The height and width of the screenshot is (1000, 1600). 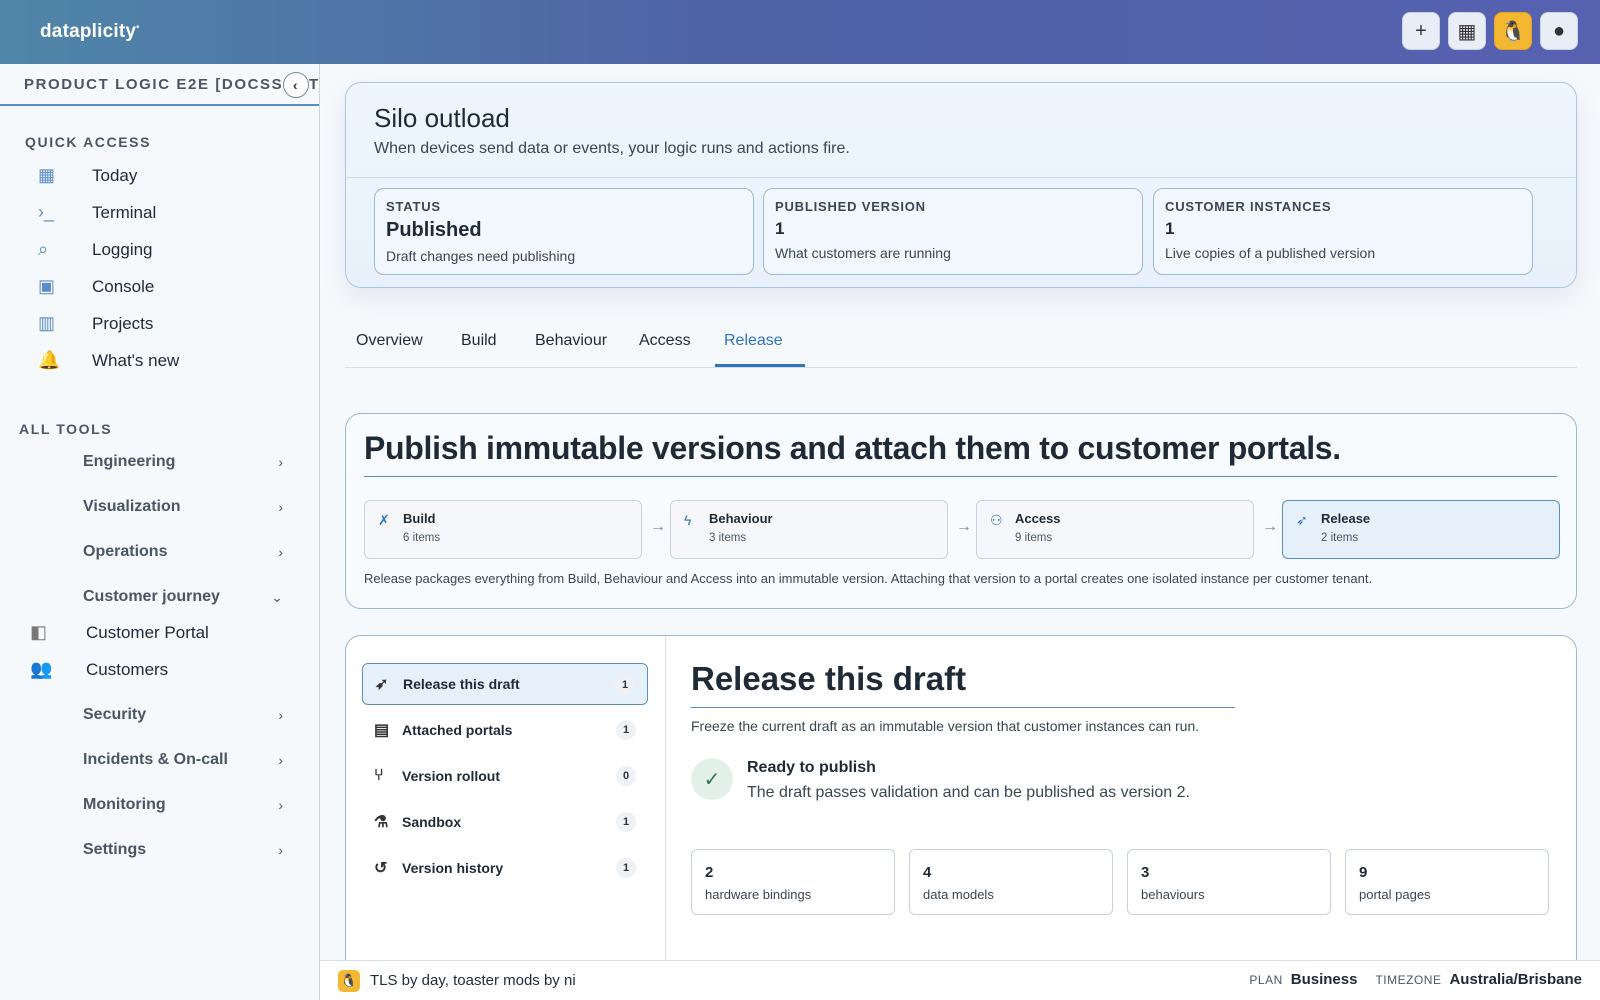 What do you see at coordinates (389, 341) in the screenshot?
I see `tab-overview: Overview` at bounding box center [389, 341].